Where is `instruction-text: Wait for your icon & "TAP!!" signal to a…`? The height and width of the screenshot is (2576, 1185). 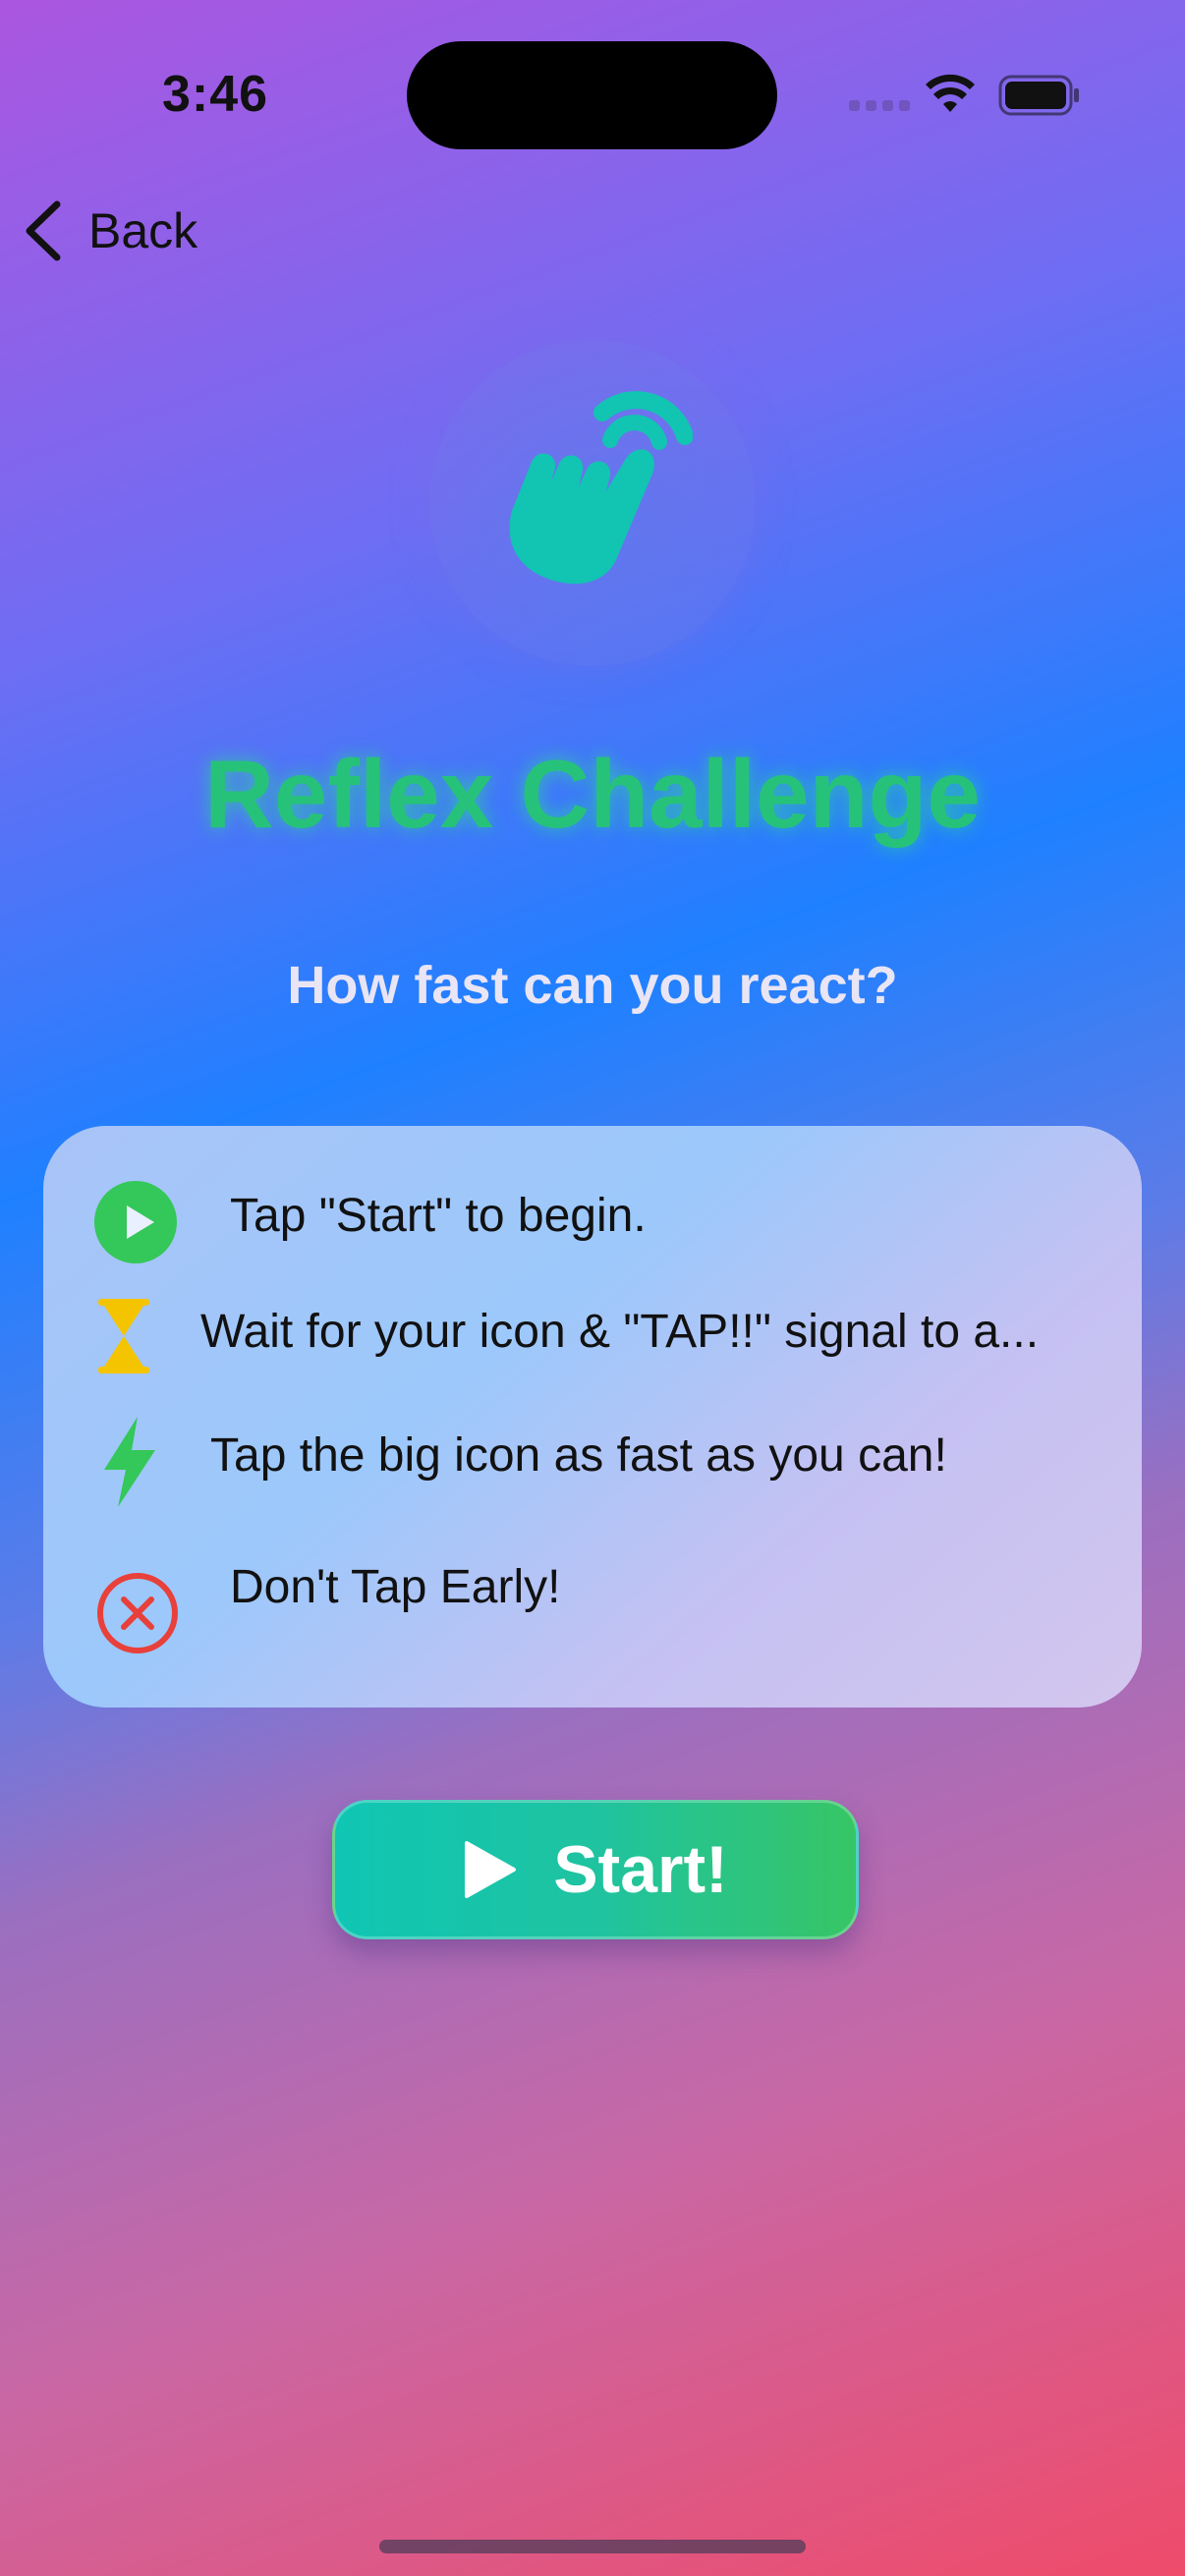 instruction-text: Wait for your icon & "TAP!!" signal to a… is located at coordinates (620, 1332).